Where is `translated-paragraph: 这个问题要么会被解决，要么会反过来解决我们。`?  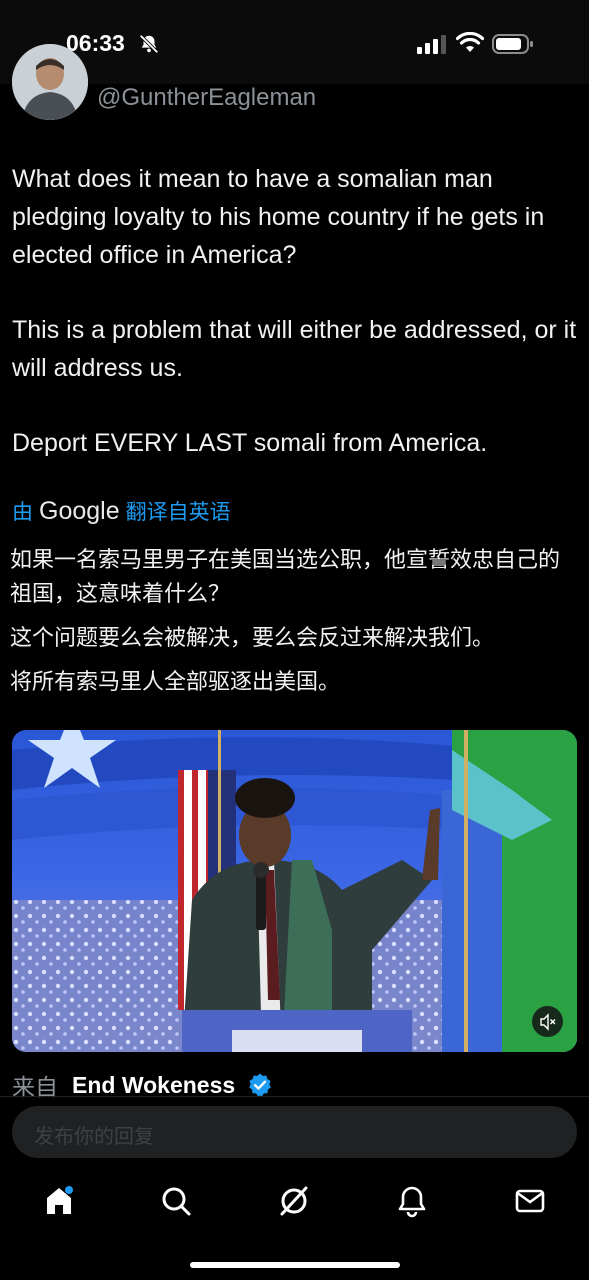
translated-paragraph: 这个问题要么会被解决，要么会反过来解决我们。 is located at coordinates (252, 638).